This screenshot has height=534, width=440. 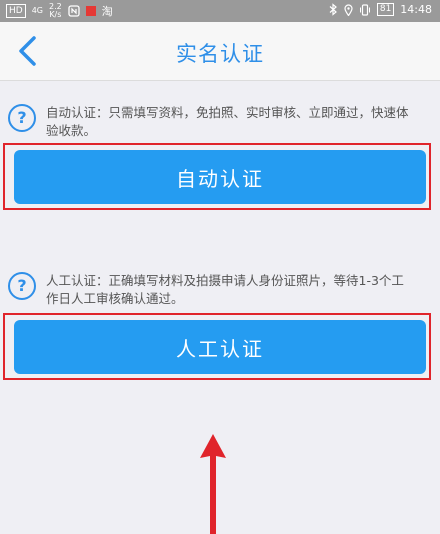 What do you see at coordinates (348, 9) in the screenshot?
I see `location-icon` at bounding box center [348, 9].